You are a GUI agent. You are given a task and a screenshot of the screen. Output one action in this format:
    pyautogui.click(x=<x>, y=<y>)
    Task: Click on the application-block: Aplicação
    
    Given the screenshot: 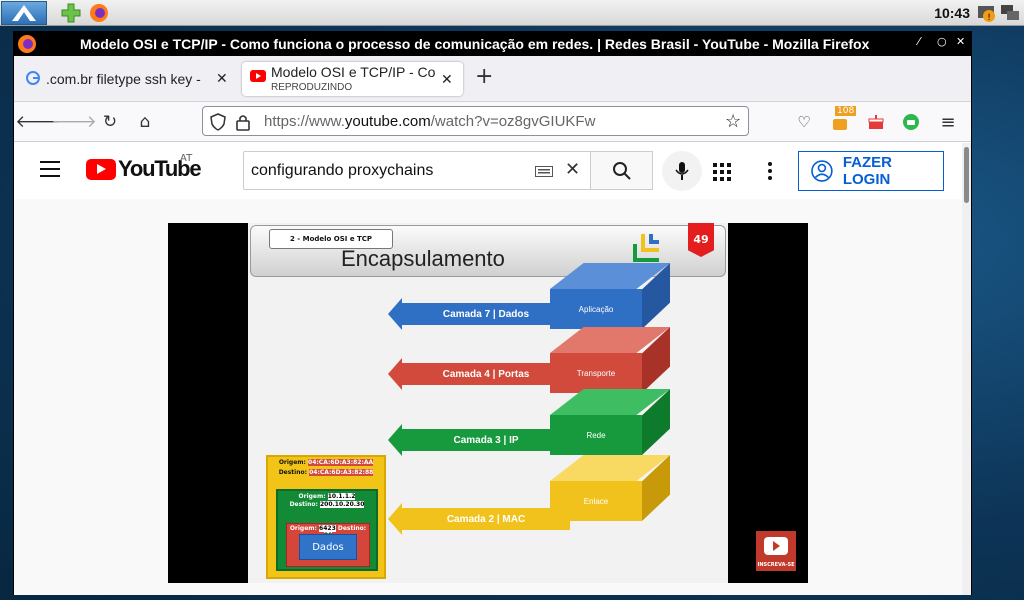 What is the action you would take?
    pyautogui.click(x=610, y=296)
    